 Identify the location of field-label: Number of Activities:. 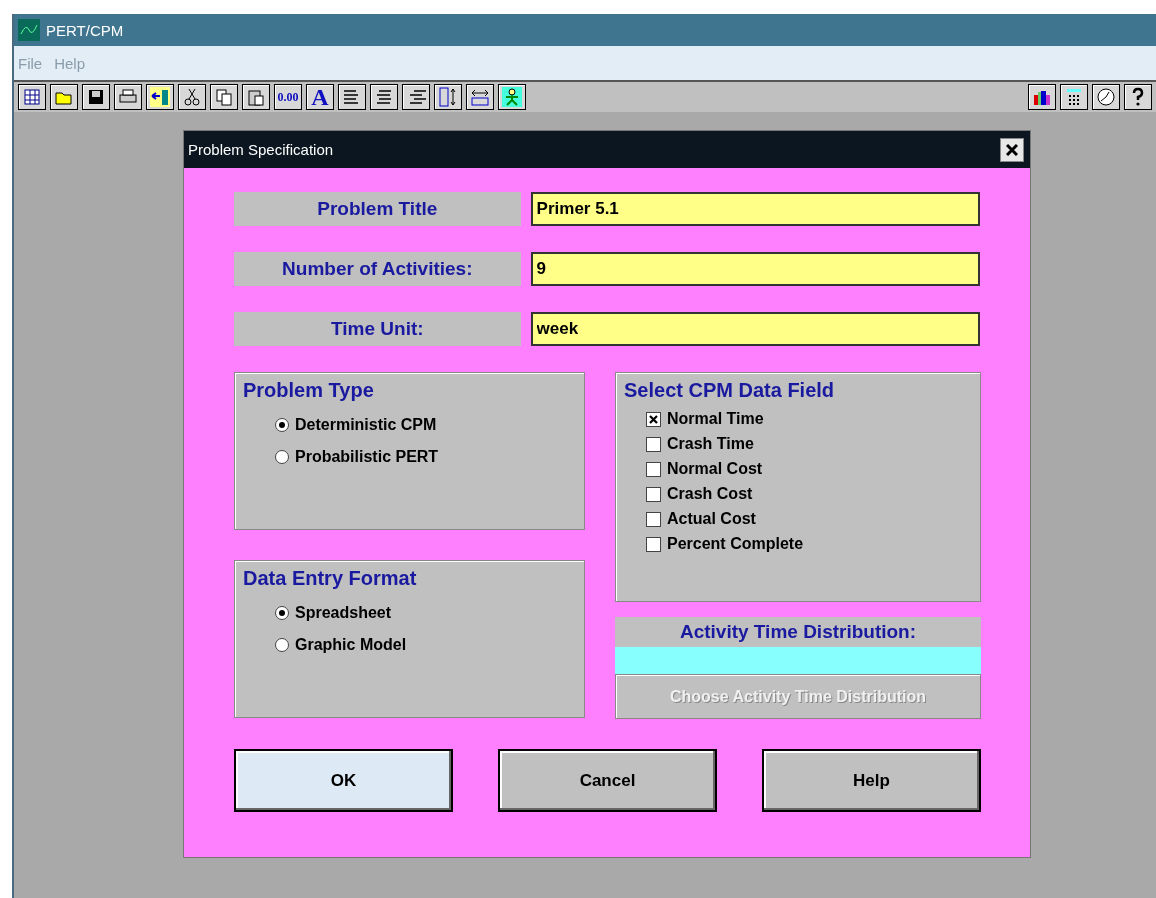
(377, 269).